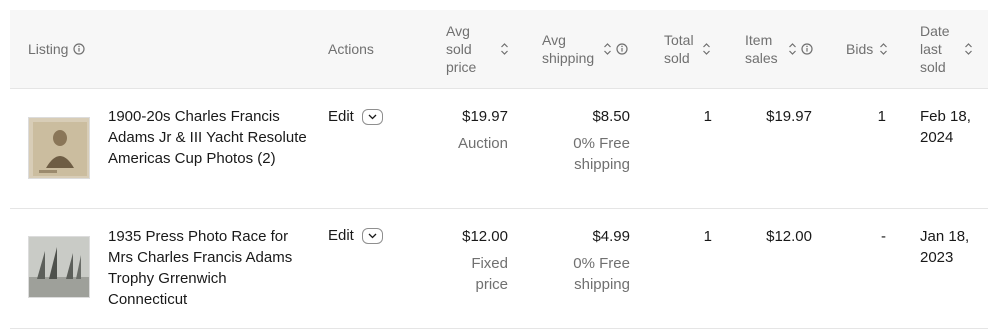 Image resolution: width=998 pixels, height=330 pixels. What do you see at coordinates (482, 143) in the screenshot?
I see `listing-format: Auction` at bounding box center [482, 143].